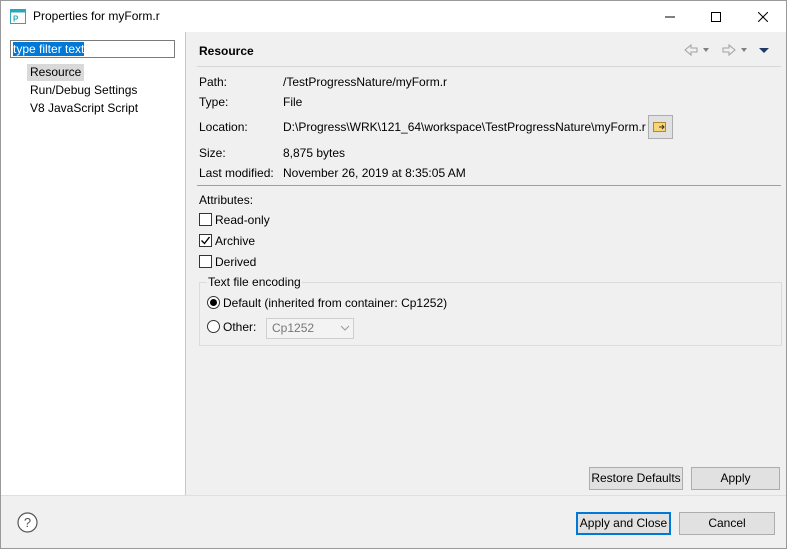 This screenshot has width=787, height=549. I want to click on maximize-button, so click(716, 16).